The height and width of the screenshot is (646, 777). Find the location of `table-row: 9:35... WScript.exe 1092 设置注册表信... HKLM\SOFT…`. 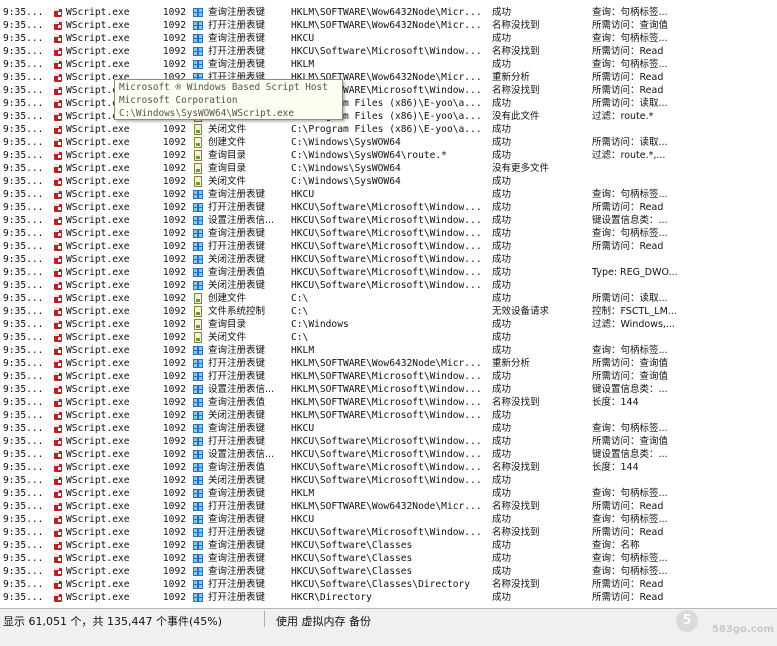

table-row: 9:35... WScript.exe 1092 设置注册表信... HKLM\SOFT… is located at coordinates (388, 389).